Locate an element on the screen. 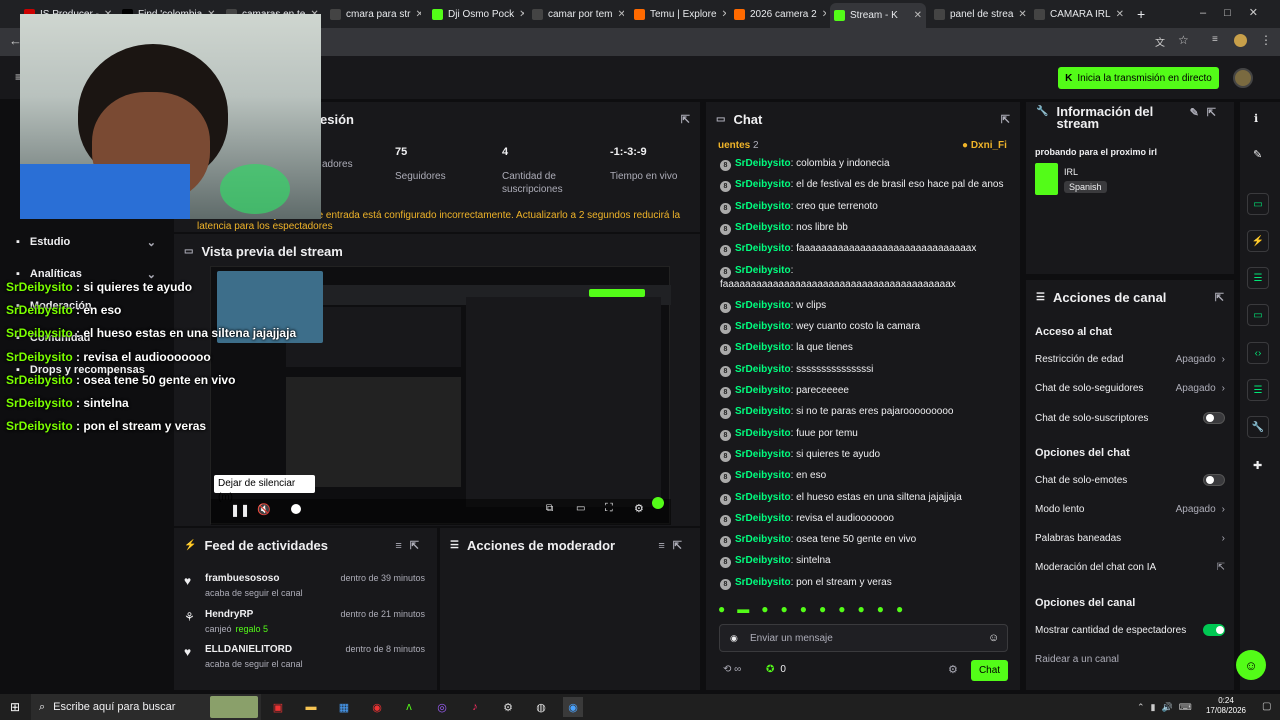 This screenshot has width=1280, height=720. discord-icon: ◎ is located at coordinates (442, 707).